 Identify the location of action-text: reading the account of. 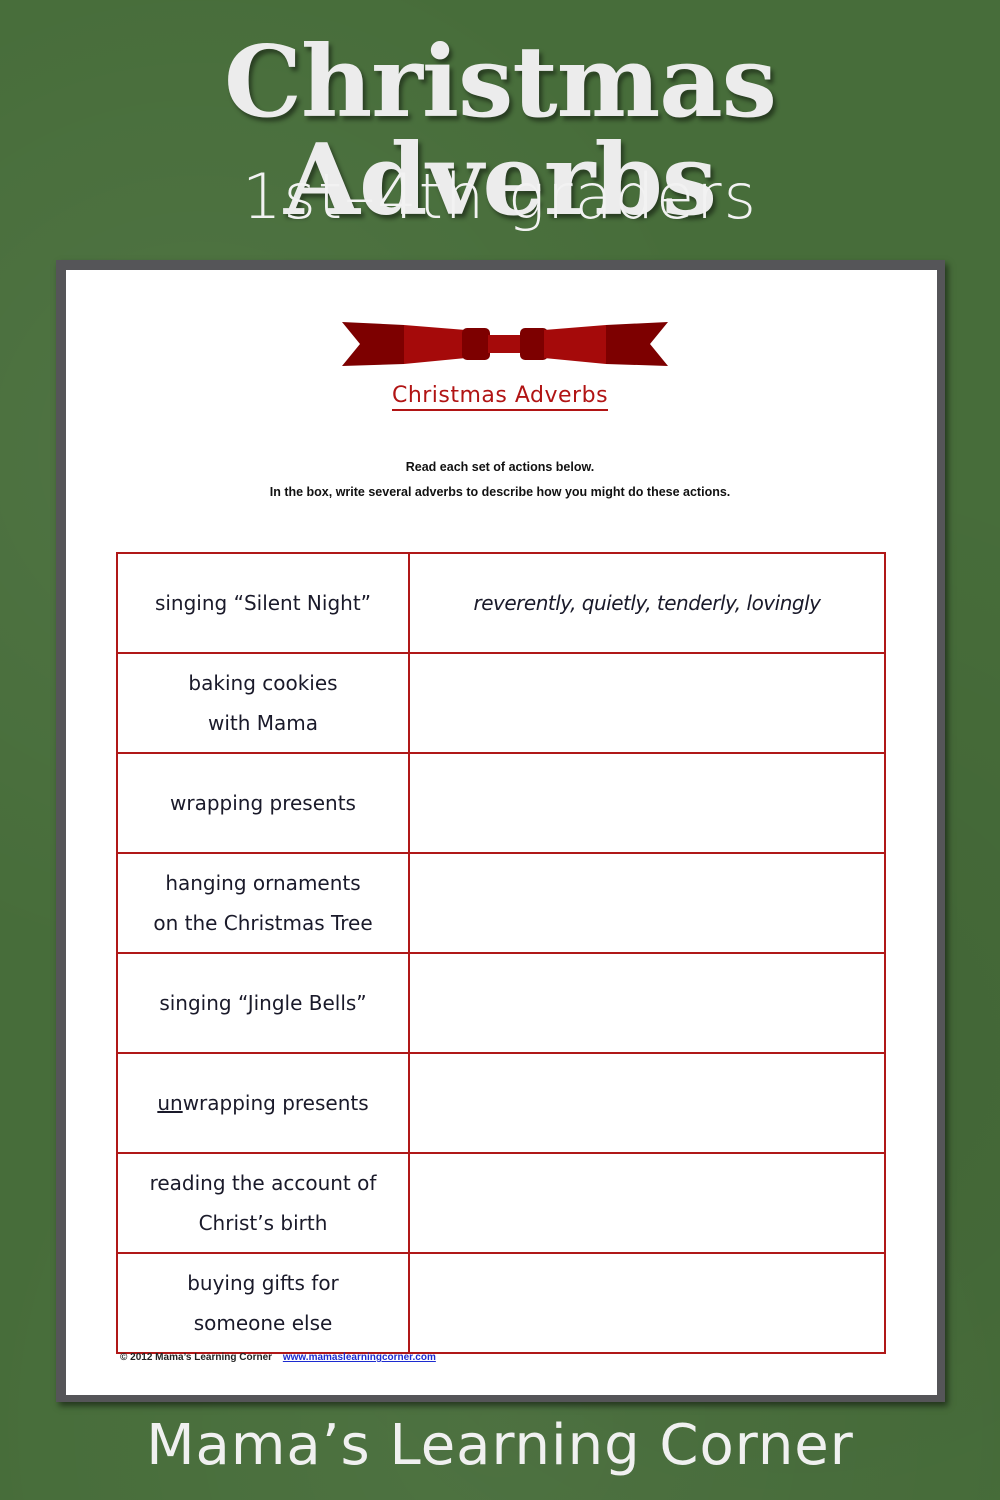
(263, 1183).